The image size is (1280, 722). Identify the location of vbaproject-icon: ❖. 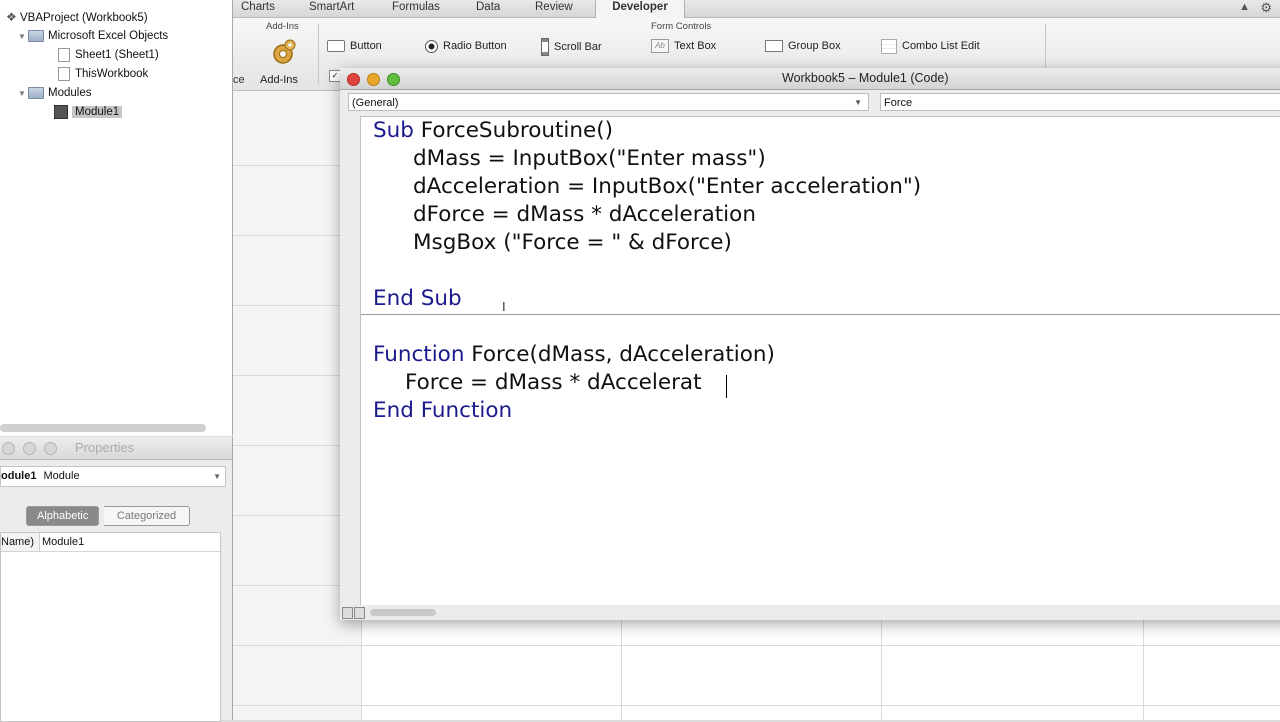
(11, 17).